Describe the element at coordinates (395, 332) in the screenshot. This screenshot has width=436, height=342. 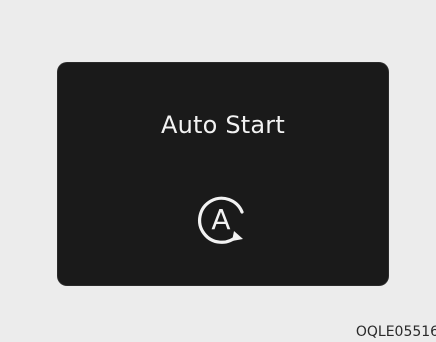
I see `figure-code-label: OQLE055160` at that location.